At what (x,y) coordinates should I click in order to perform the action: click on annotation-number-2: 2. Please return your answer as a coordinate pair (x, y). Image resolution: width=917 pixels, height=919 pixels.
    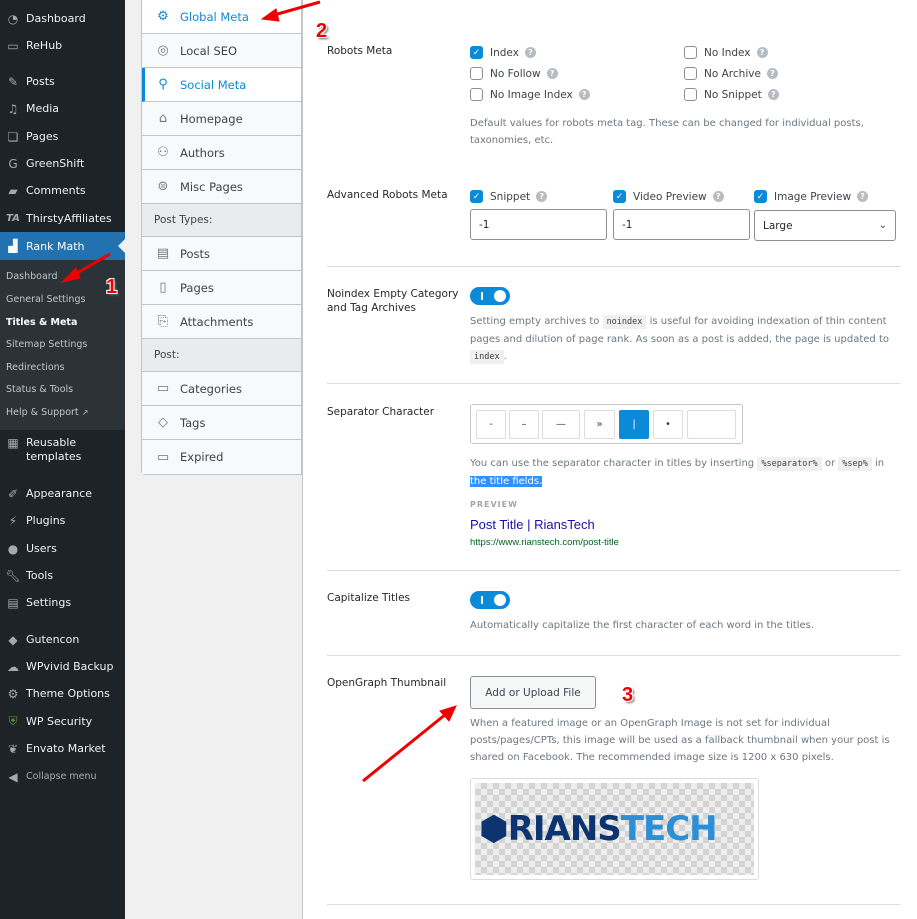
    Looking at the image, I should click on (322, 31).